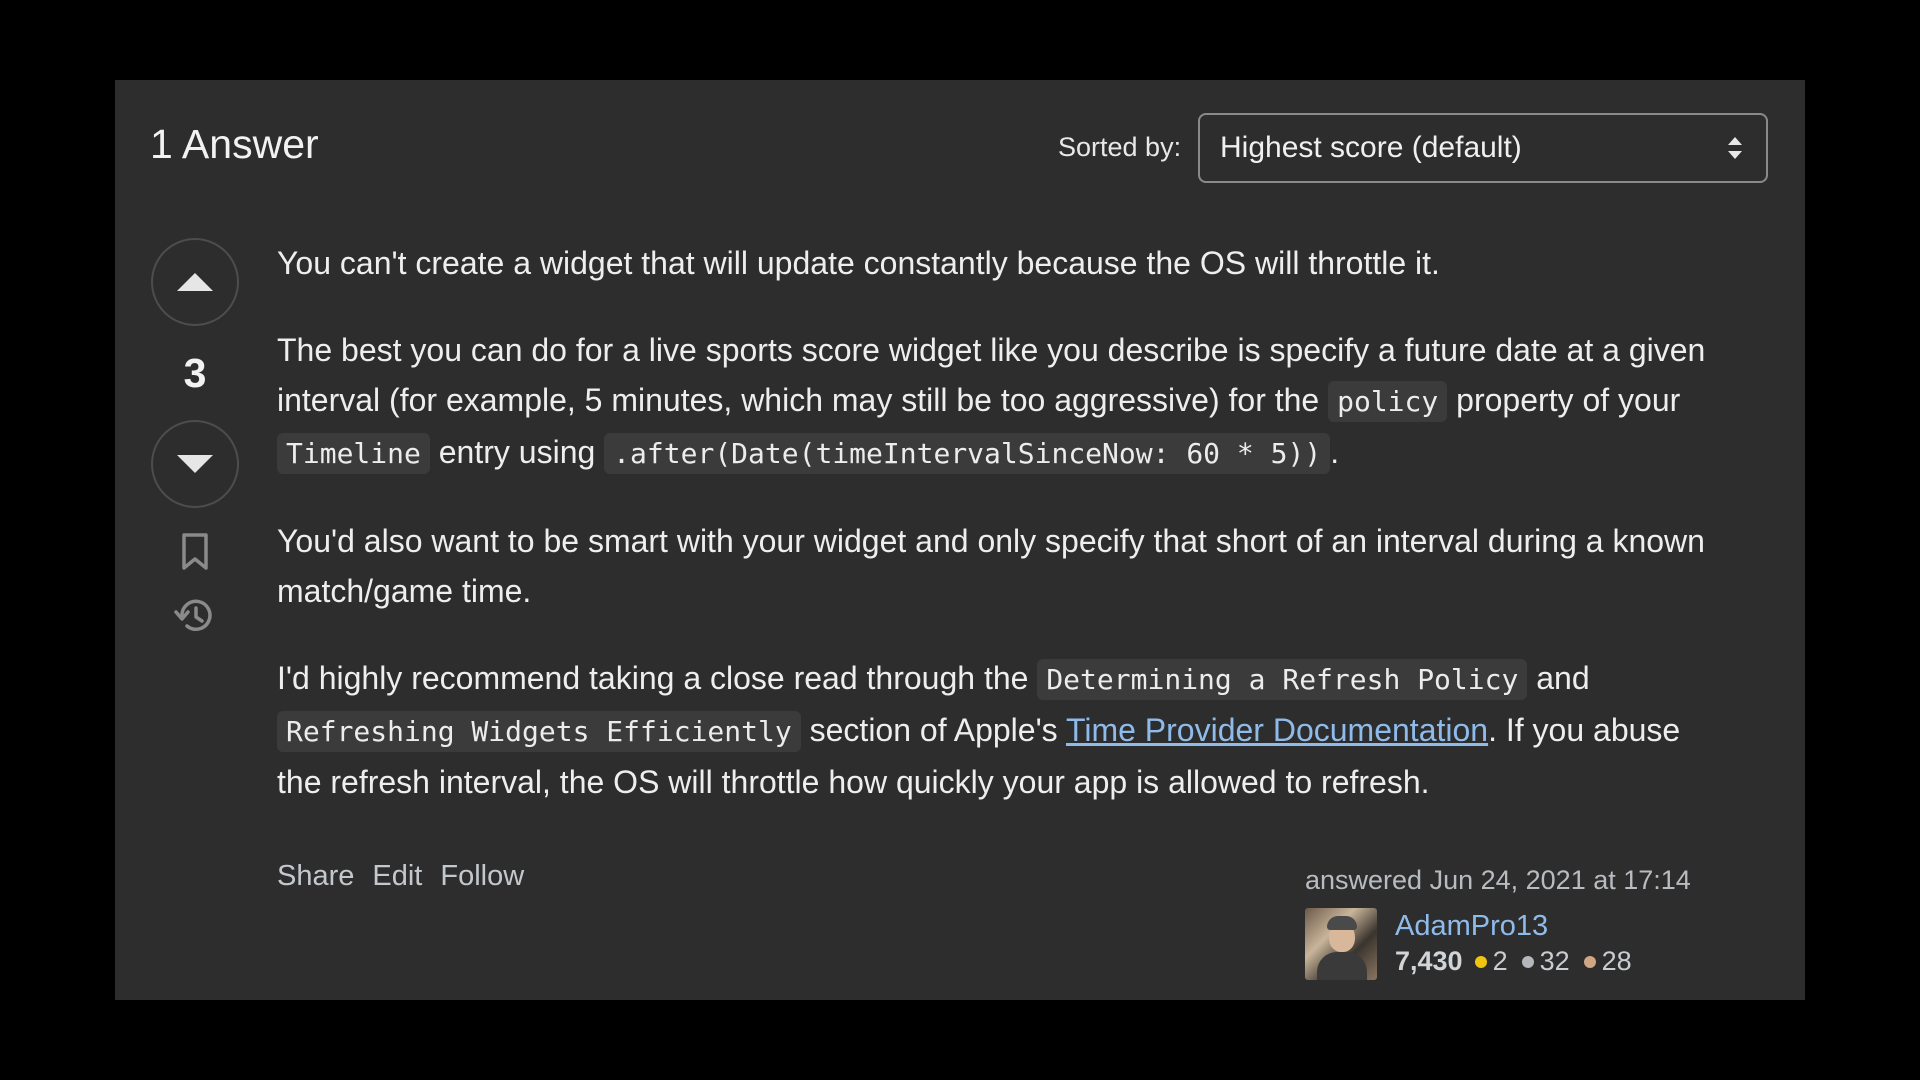  I want to click on post-menu: Share Edit Follow, so click(400, 876).